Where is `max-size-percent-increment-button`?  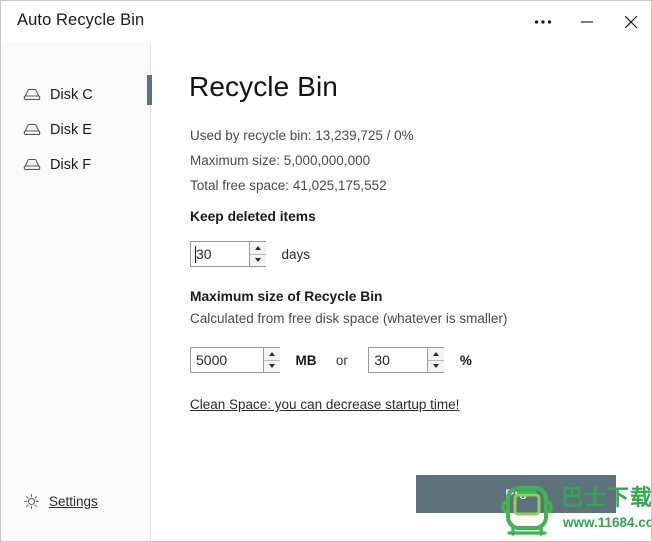
max-size-percent-increment-button is located at coordinates (436, 354).